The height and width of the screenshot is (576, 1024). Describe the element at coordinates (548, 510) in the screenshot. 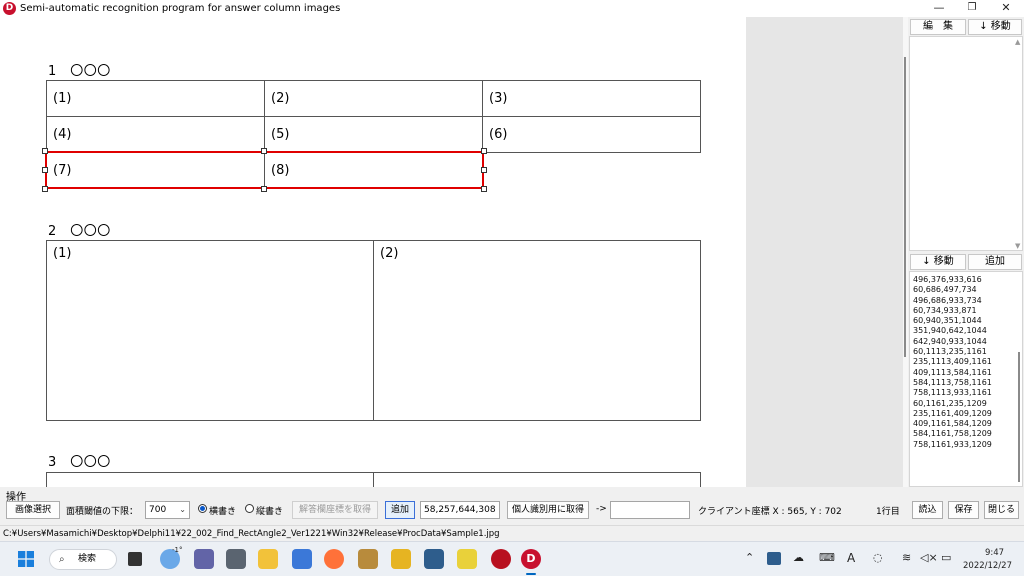

I see `get-personal-id-button: 個人識別用に取得` at that location.